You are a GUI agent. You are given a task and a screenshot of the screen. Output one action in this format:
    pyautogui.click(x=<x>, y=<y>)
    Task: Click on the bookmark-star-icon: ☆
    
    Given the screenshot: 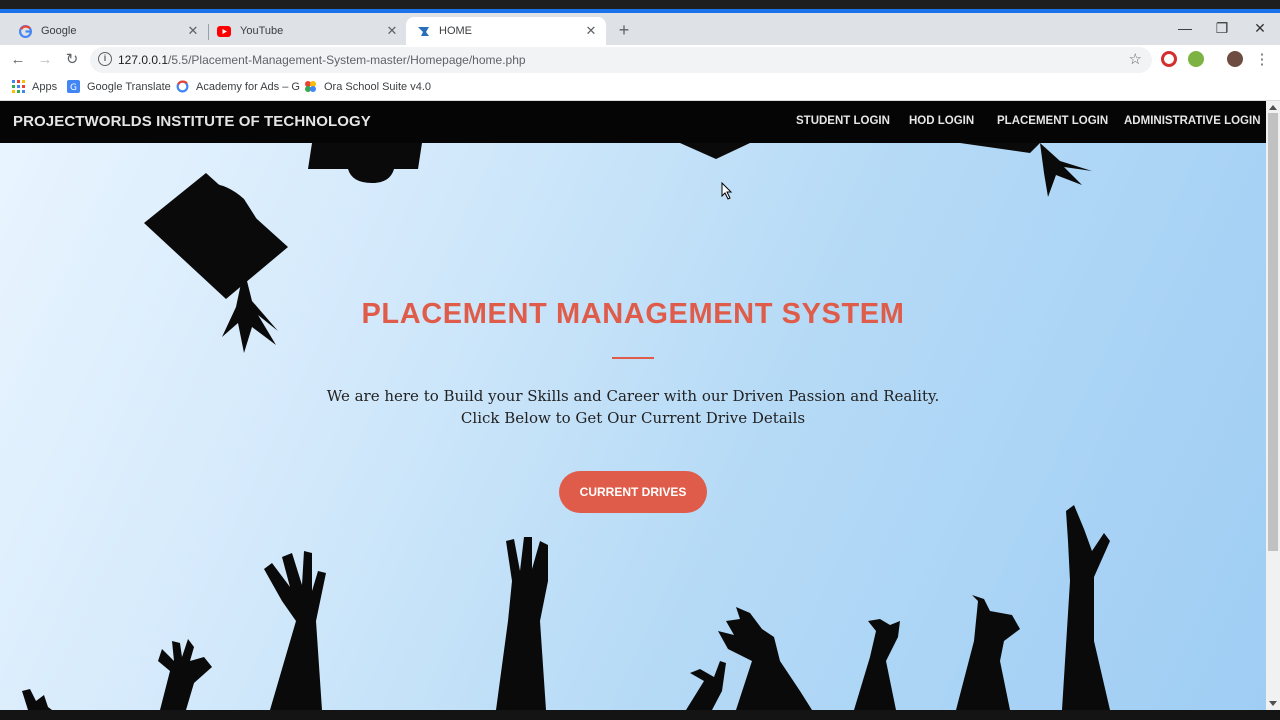 What is the action you would take?
    pyautogui.click(x=1135, y=59)
    